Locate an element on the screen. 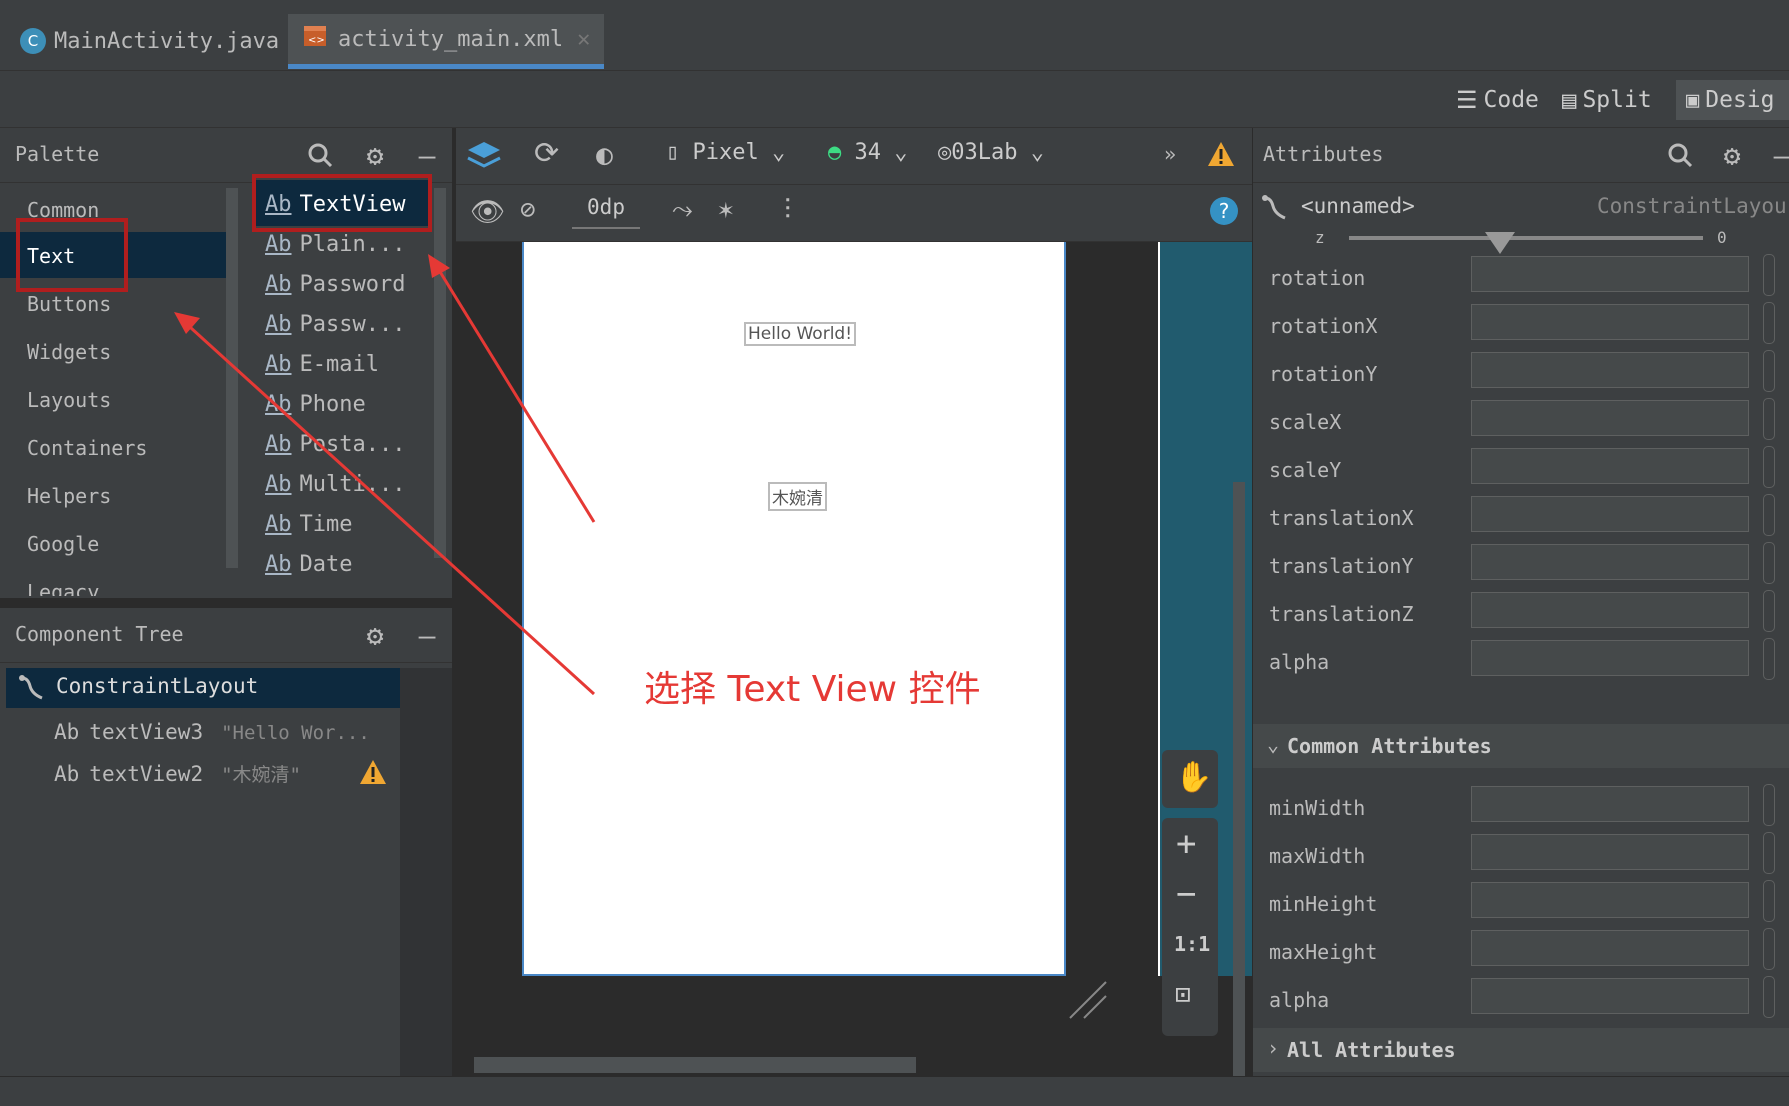 Image resolution: width=1789 pixels, height=1106 pixels. arrowhead-textview-item is located at coordinates (439, 266).